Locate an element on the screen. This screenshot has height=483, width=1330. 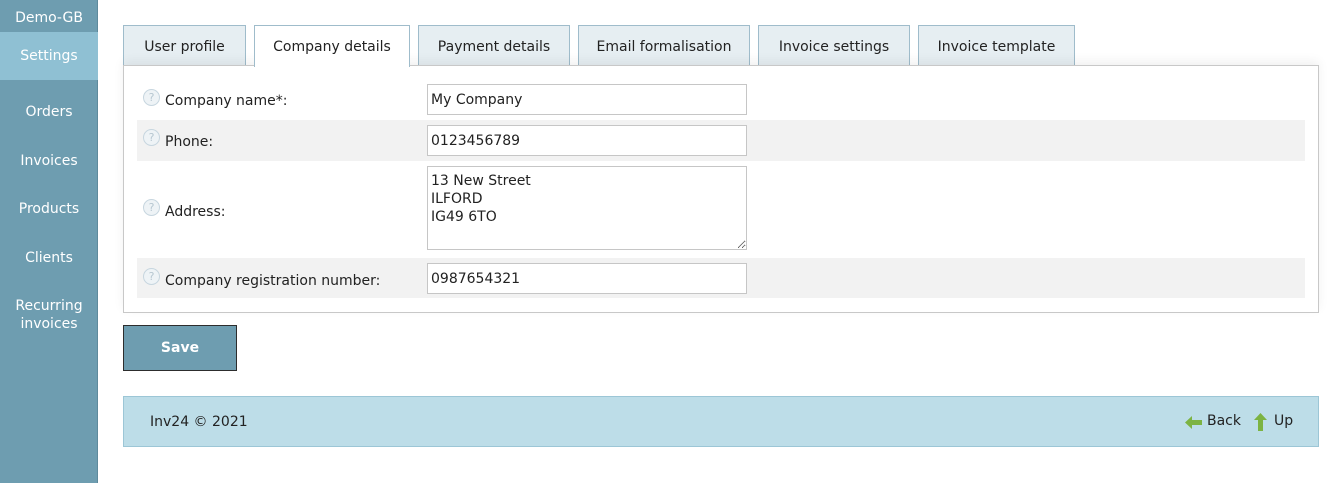
tab-label: Invoice template is located at coordinates (996, 47).